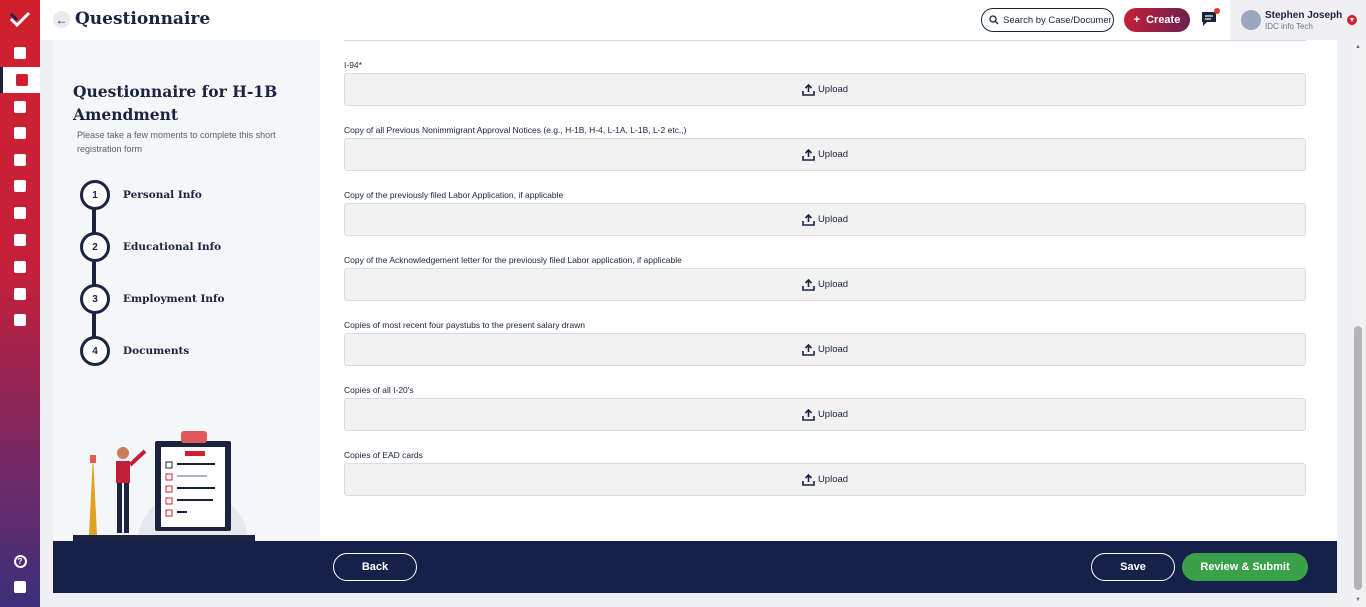 This screenshot has width=1366, height=607. I want to click on sidebar-item-dashboard, so click(20, 53).